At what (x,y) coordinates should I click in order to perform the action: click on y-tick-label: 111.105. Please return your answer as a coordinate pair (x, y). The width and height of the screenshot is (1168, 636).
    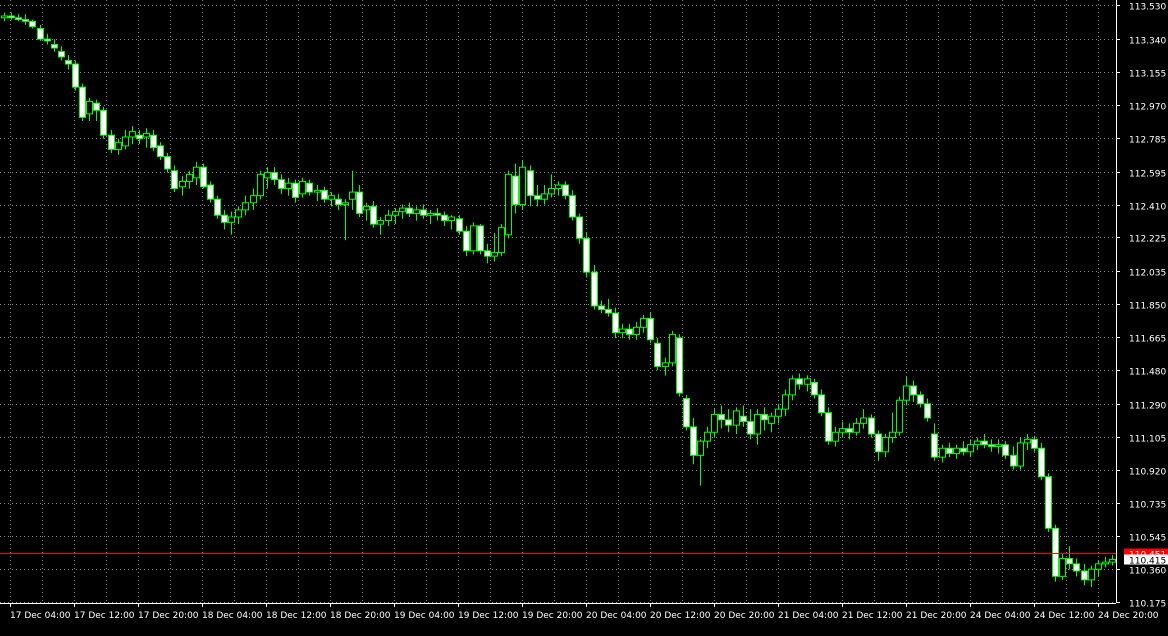
    Looking at the image, I should click on (1147, 440).